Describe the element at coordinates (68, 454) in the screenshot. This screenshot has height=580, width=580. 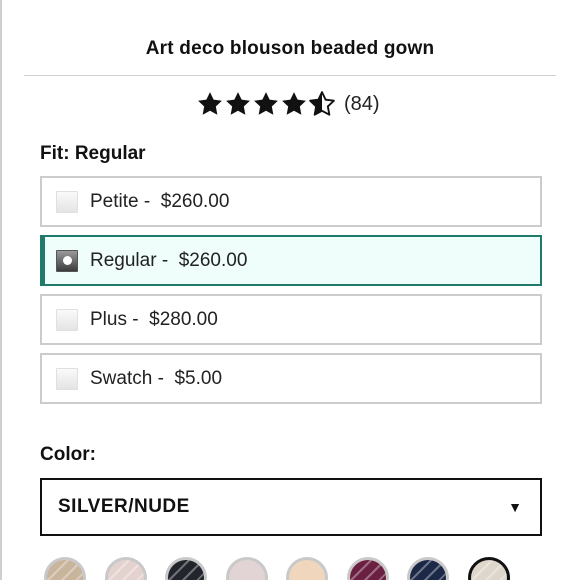
I see `color-label: Color:` at that location.